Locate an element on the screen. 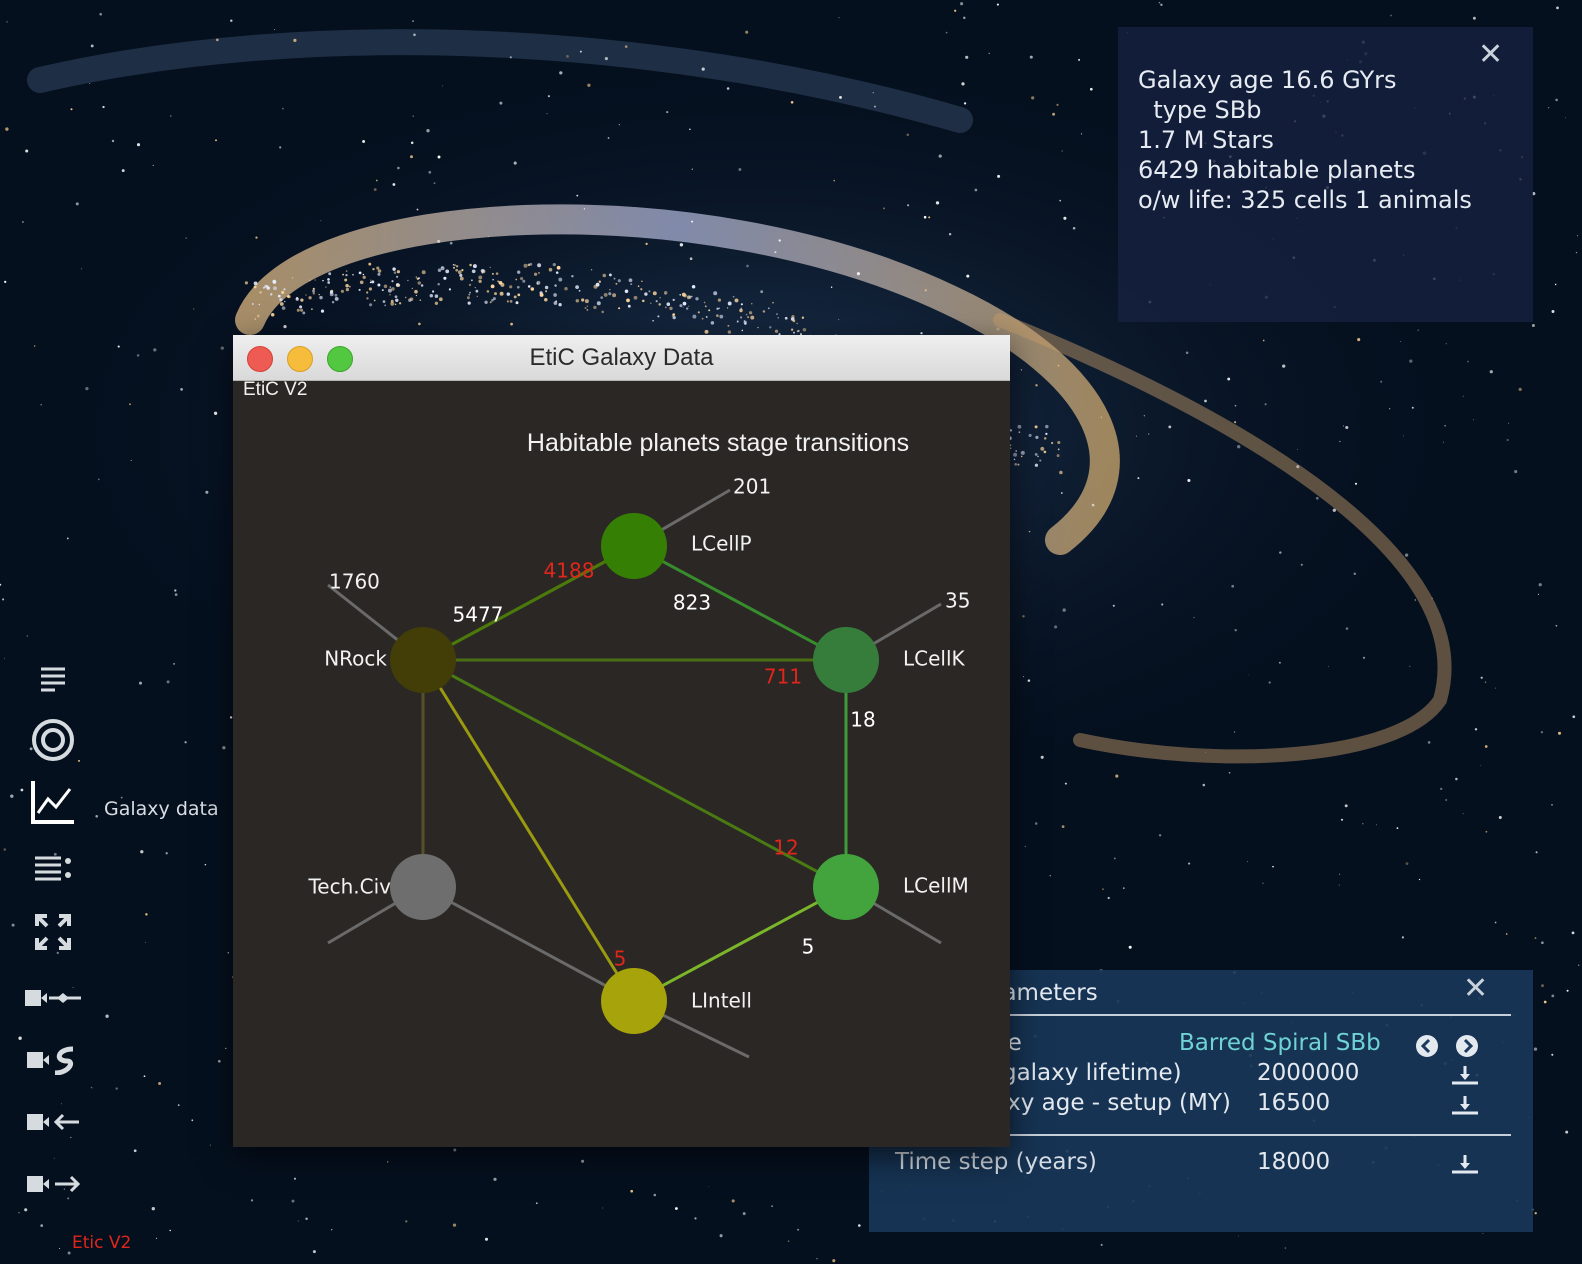 Image resolution: width=1582 pixels, height=1264 pixels. window-titlebar: EtiC Galaxy Data is located at coordinates (621, 358).